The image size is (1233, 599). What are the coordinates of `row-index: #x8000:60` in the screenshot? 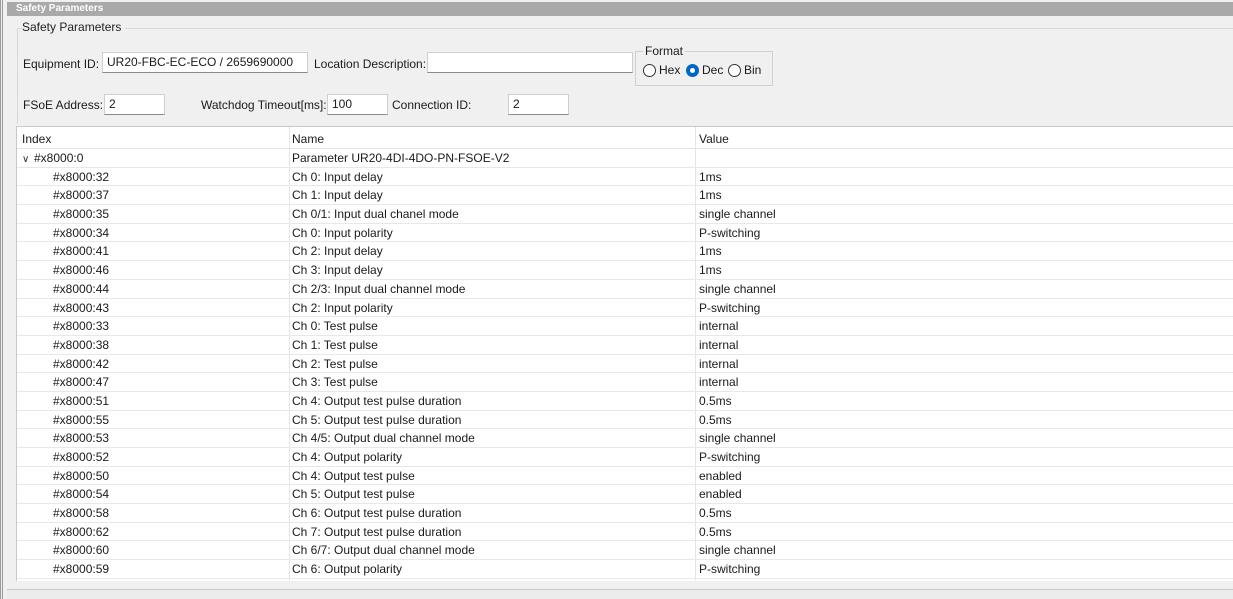 It's located at (81, 550).